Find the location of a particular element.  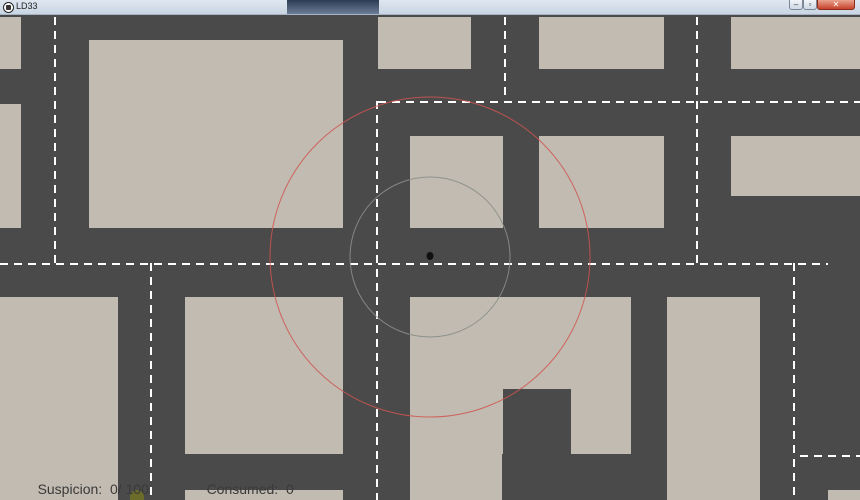

unity-app-icon is located at coordinates (8, 7).